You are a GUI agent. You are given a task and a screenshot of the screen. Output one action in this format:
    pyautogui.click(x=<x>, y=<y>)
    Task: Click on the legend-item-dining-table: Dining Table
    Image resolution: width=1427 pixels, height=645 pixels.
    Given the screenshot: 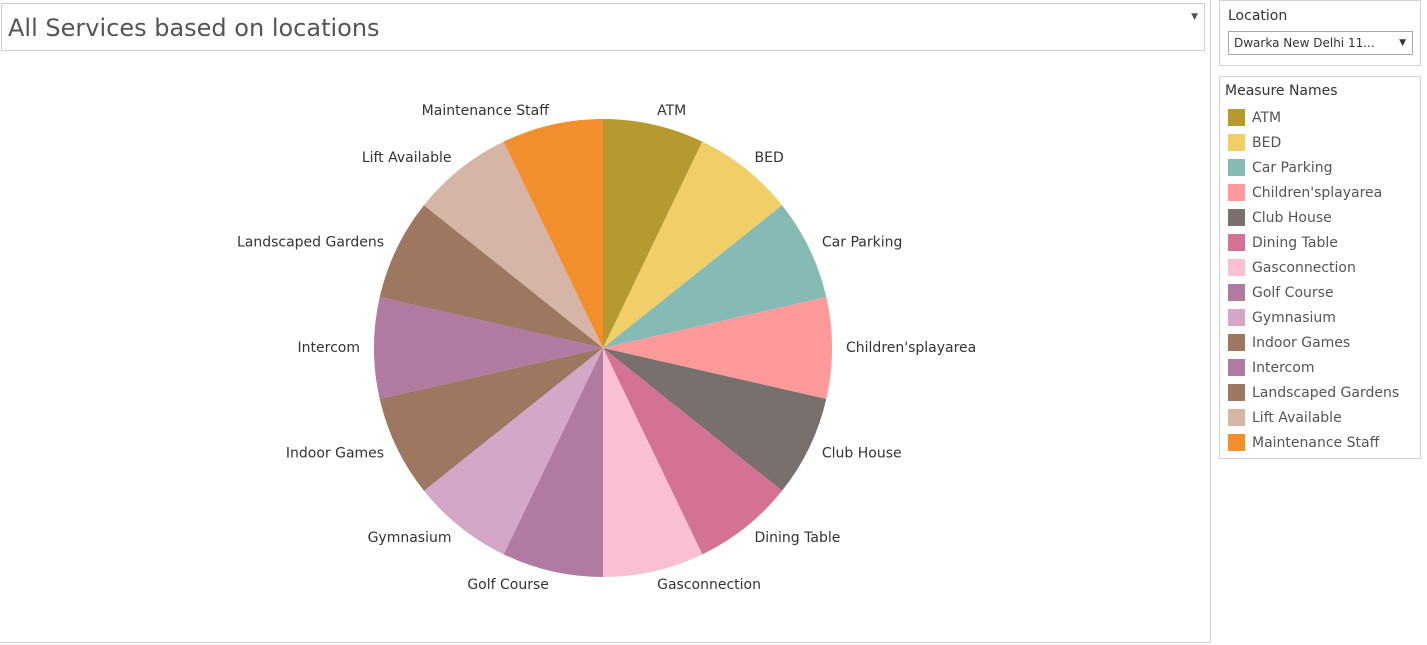 What is the action you would take?
    pyautogui.click(x=1313, y=242)
    